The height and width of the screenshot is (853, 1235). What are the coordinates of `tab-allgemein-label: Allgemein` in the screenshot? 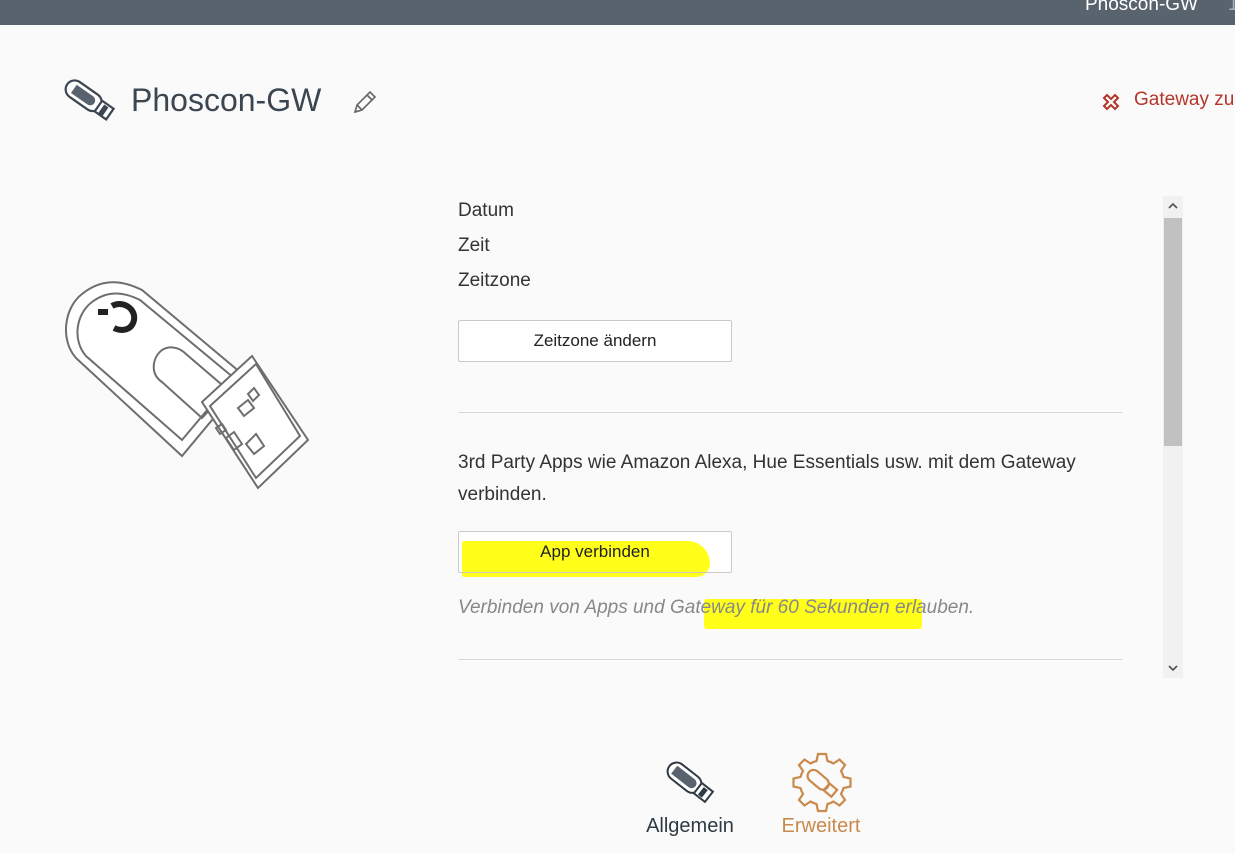 It's located at (690, 826).